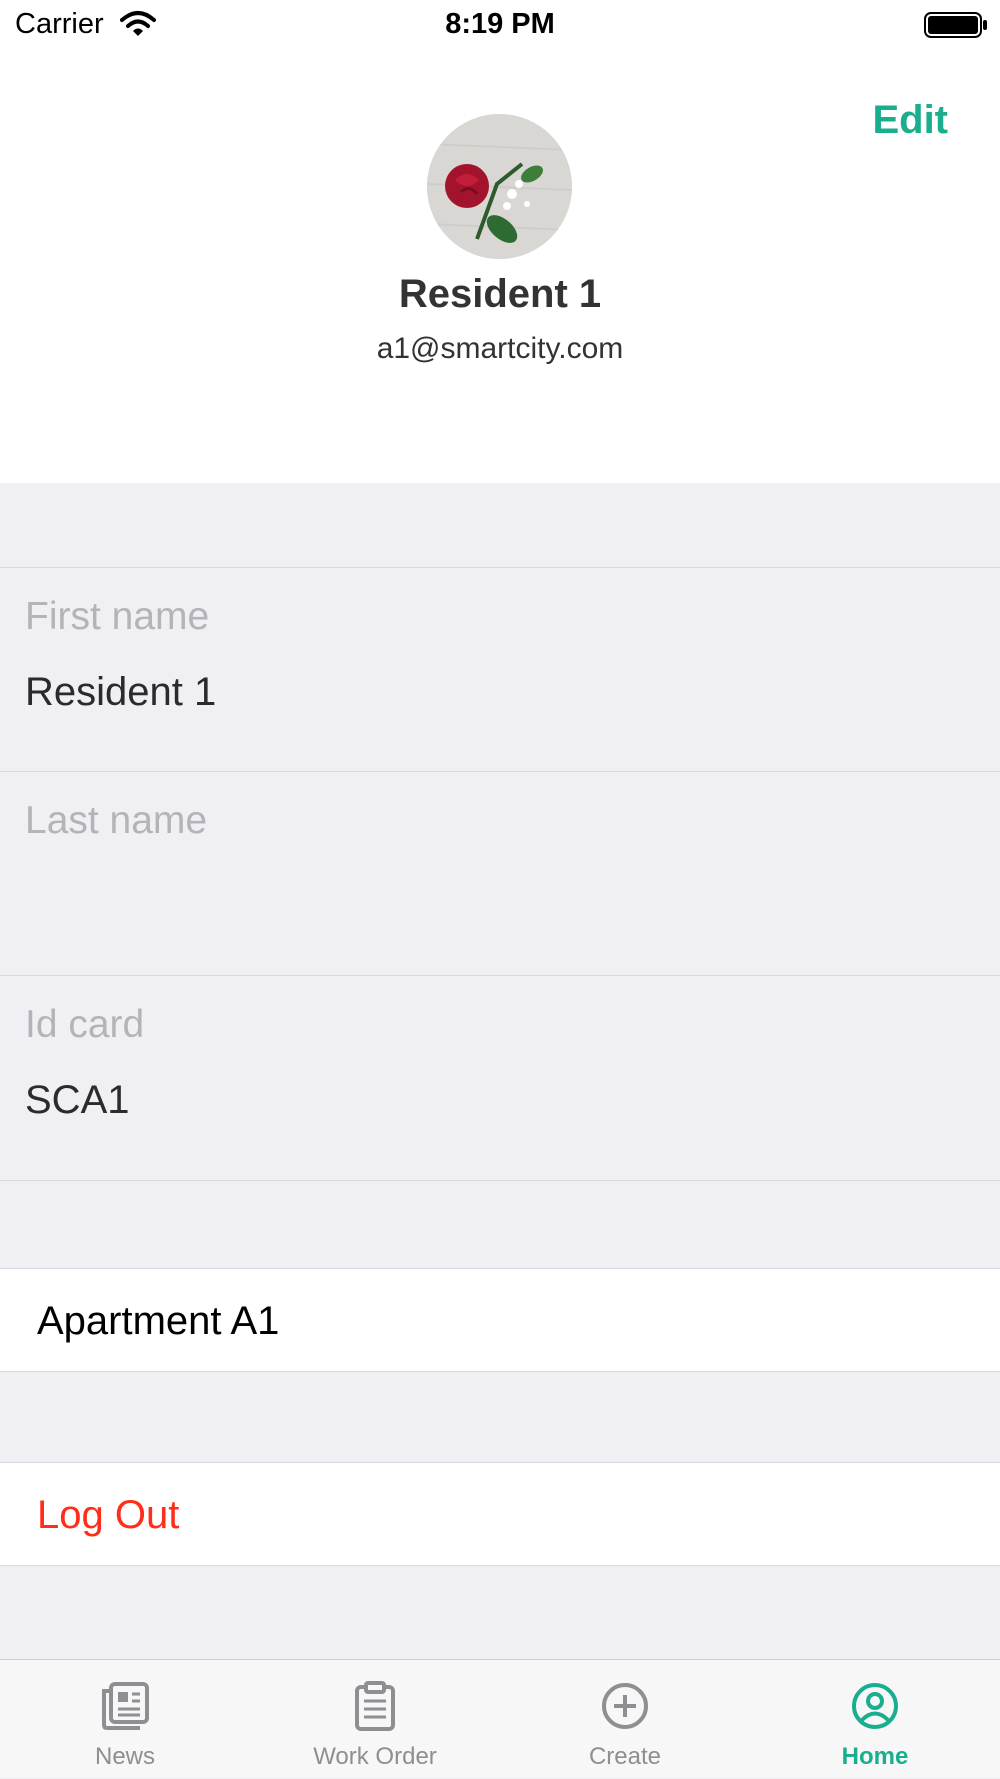 The width and height of the screenshot is (1000, 1779). Describe the element at coordinates (375, 1756) in the screenshot. I see `tab-label: Work Order` at that location.